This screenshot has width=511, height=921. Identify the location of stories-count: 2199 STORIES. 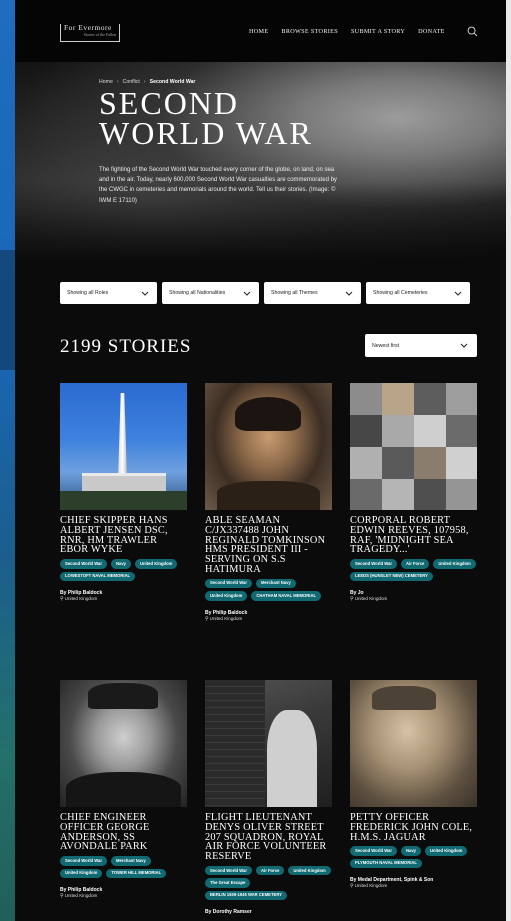
(126, 346).